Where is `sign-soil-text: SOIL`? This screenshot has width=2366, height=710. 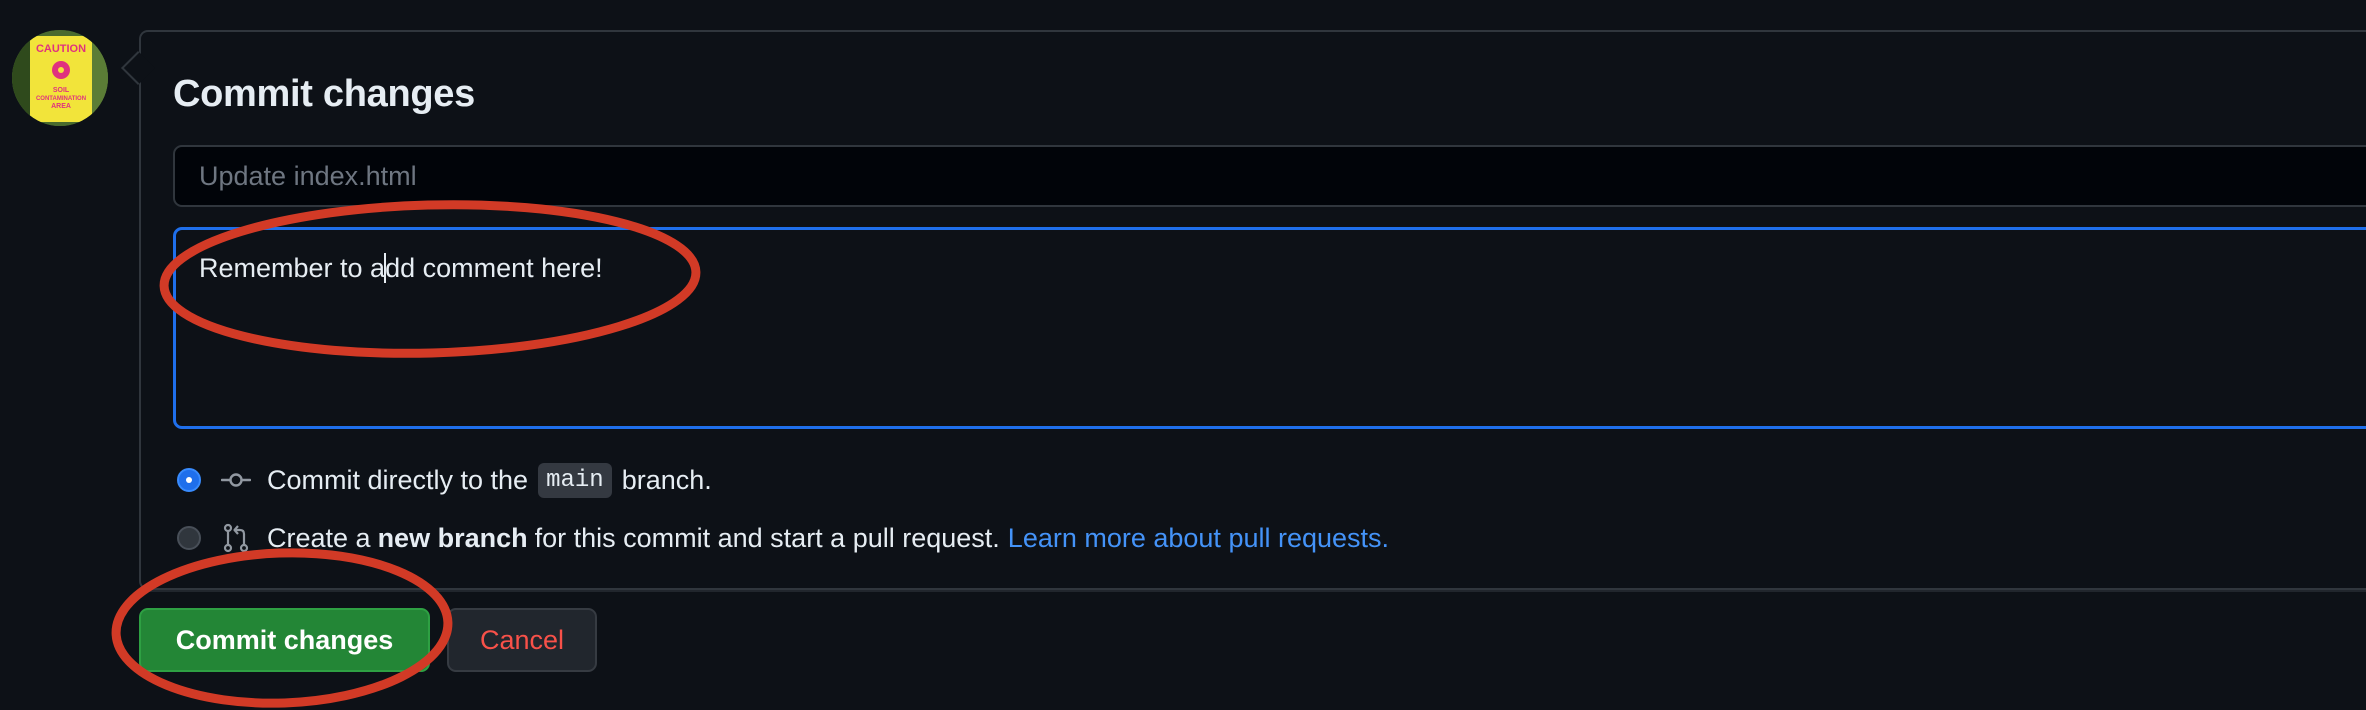 sign-soil-text: SOIL is located at coordinates (61, 90).